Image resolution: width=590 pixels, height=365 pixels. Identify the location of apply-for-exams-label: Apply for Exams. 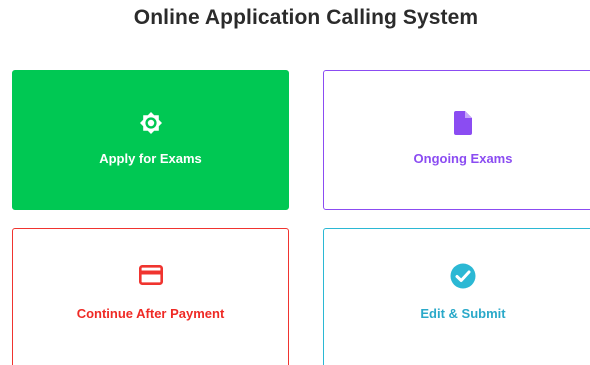
(150, 158).